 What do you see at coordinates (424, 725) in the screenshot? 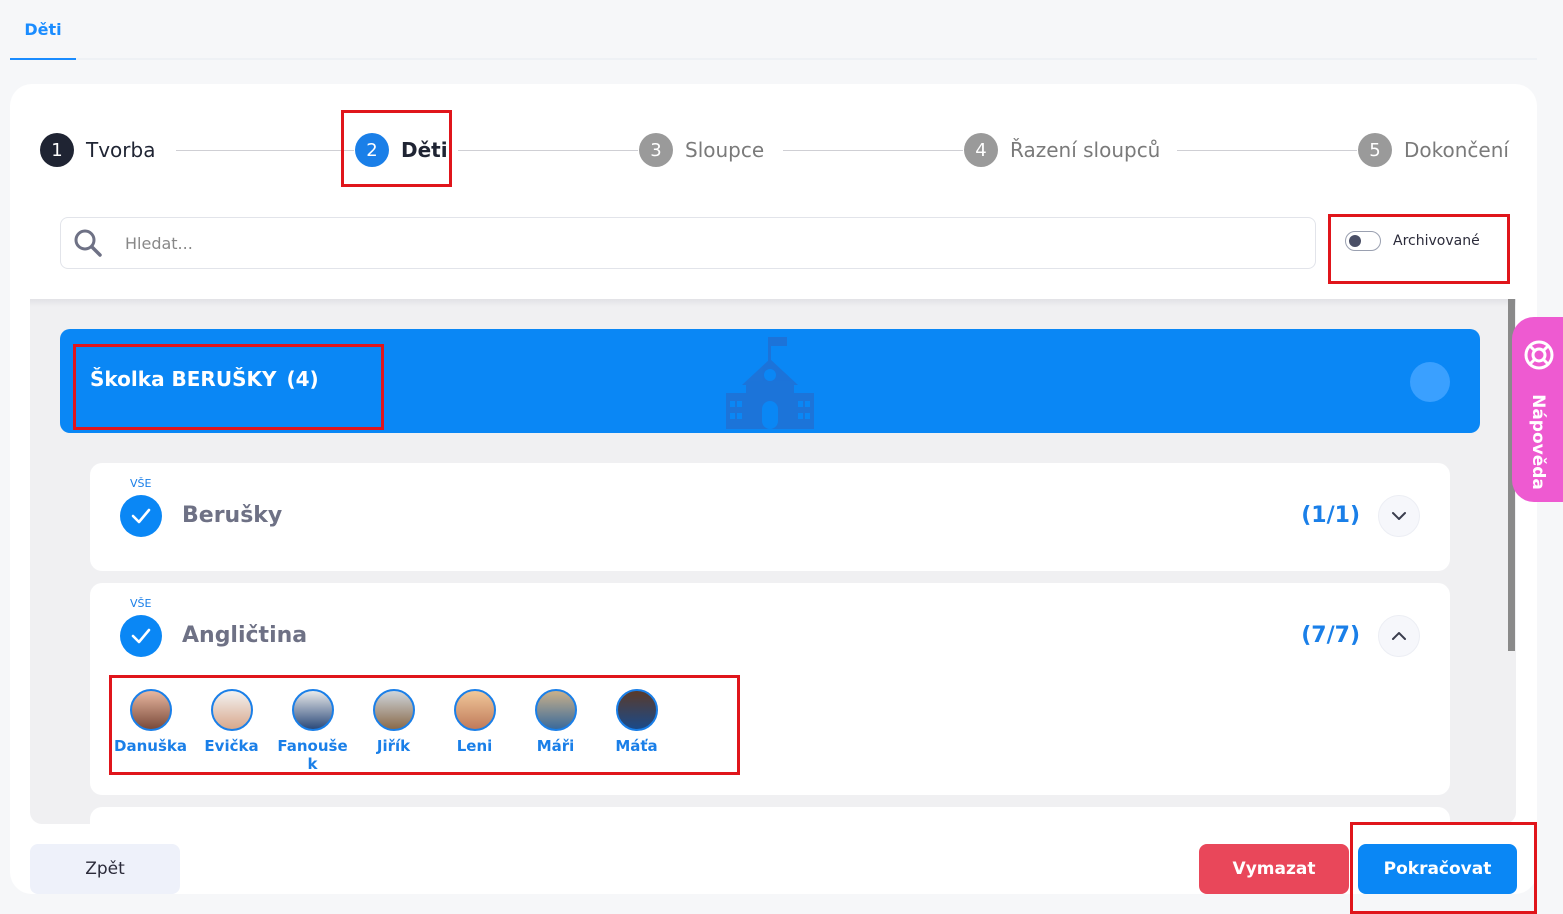
I see `highlight-children-list` at bounding box center [424, 725].